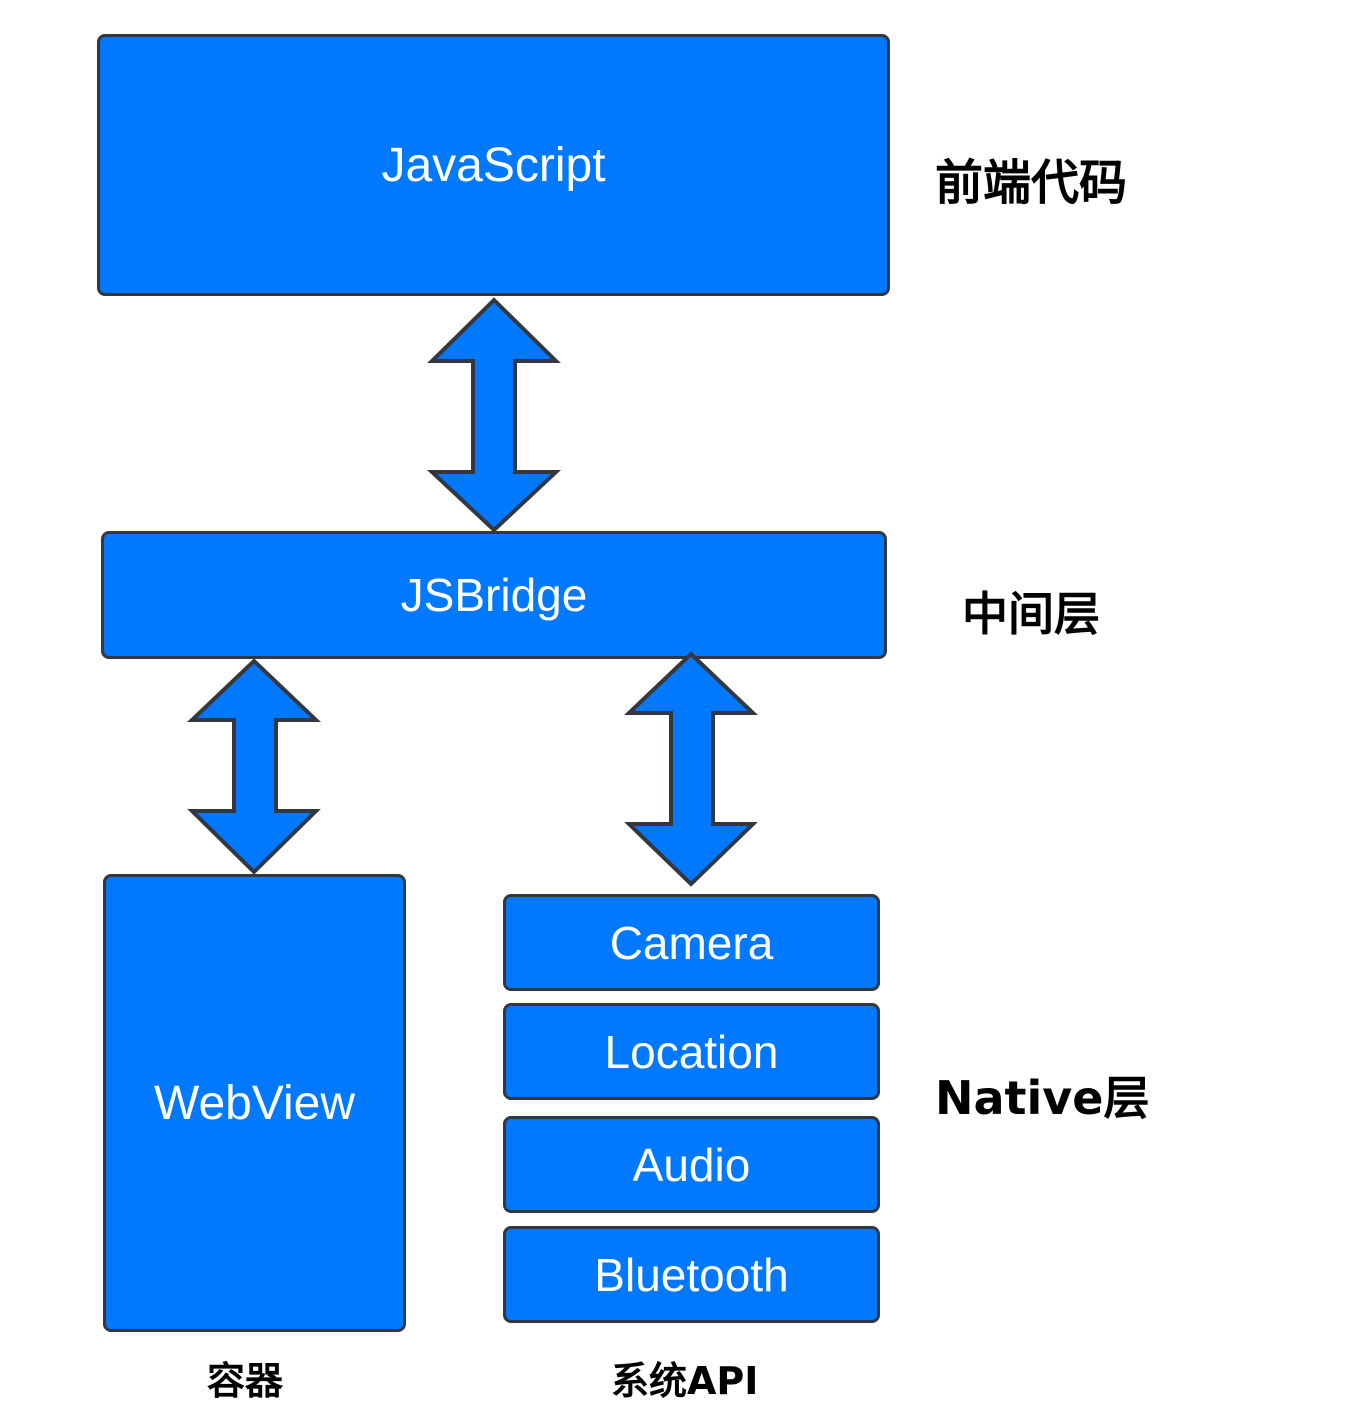 The width and height of the screenshot is (1360, 1421). Describe the element at coordinates (1031, 183) in the screenshot. I see `frontend-layer-label: 前端代码` at that location.